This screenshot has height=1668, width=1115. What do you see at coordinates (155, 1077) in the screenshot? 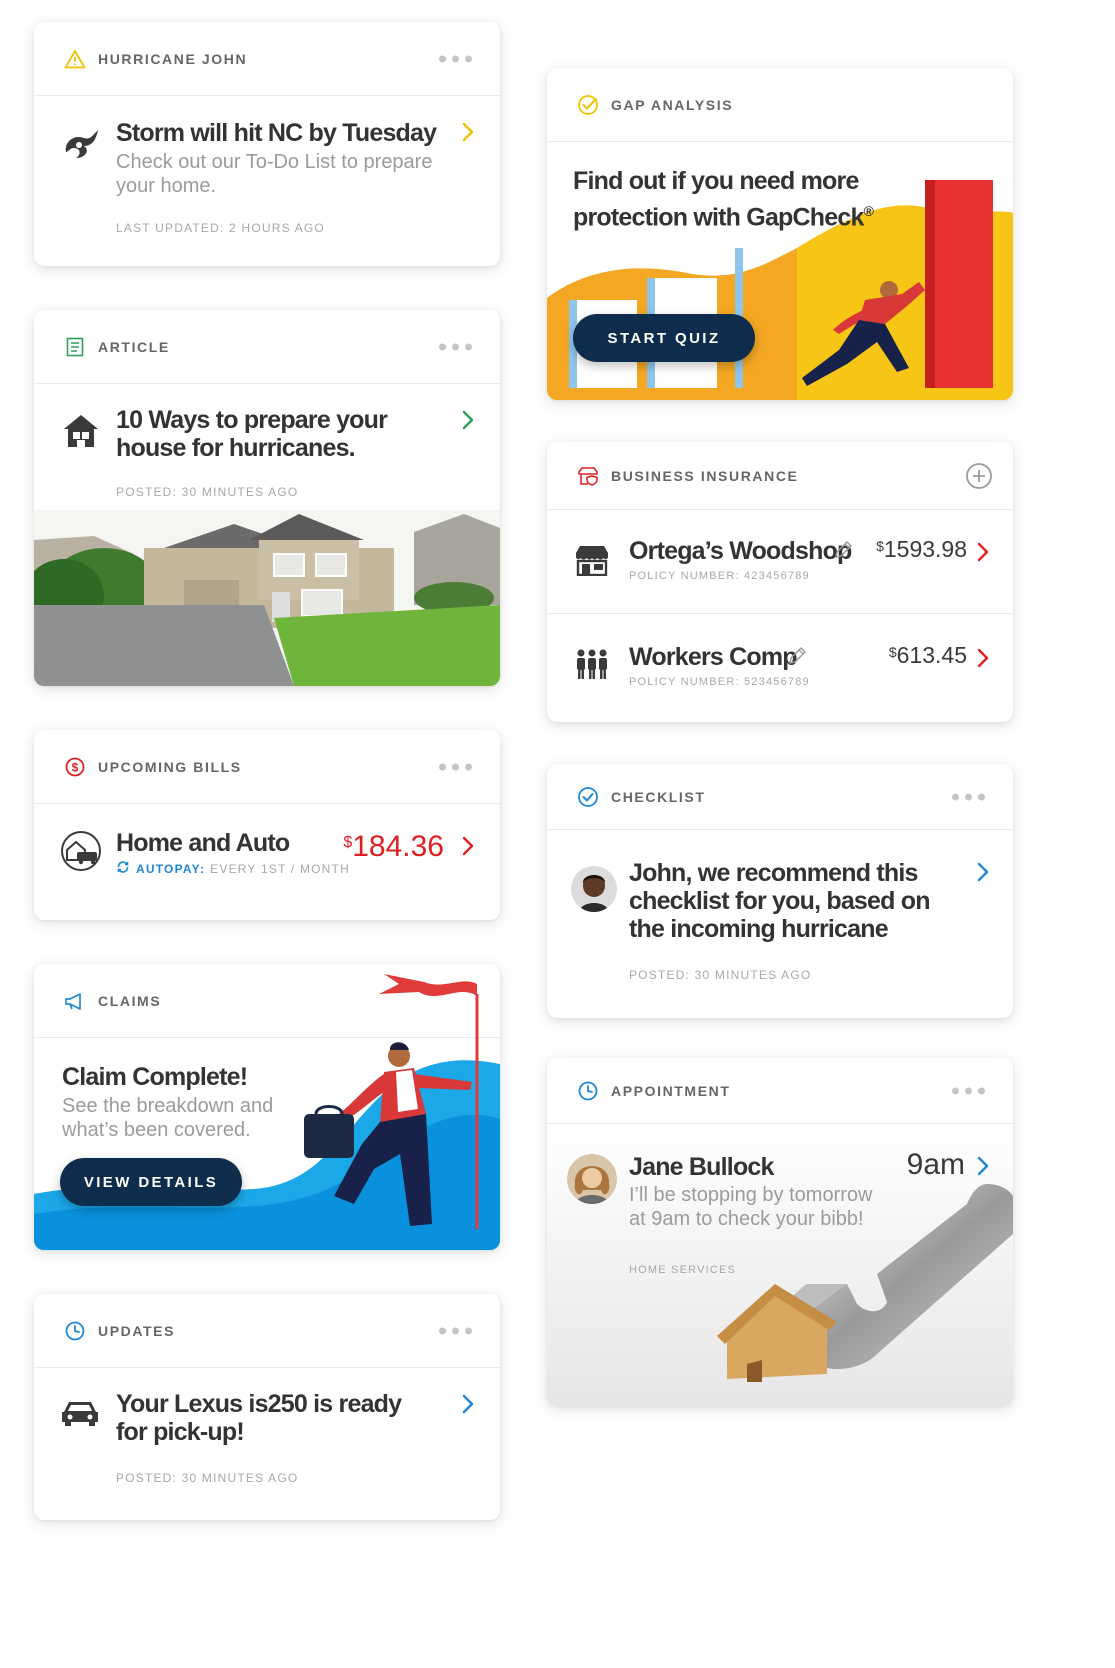
I see `claim-title: Claim Complete!` at bounding box center [155, 1077].